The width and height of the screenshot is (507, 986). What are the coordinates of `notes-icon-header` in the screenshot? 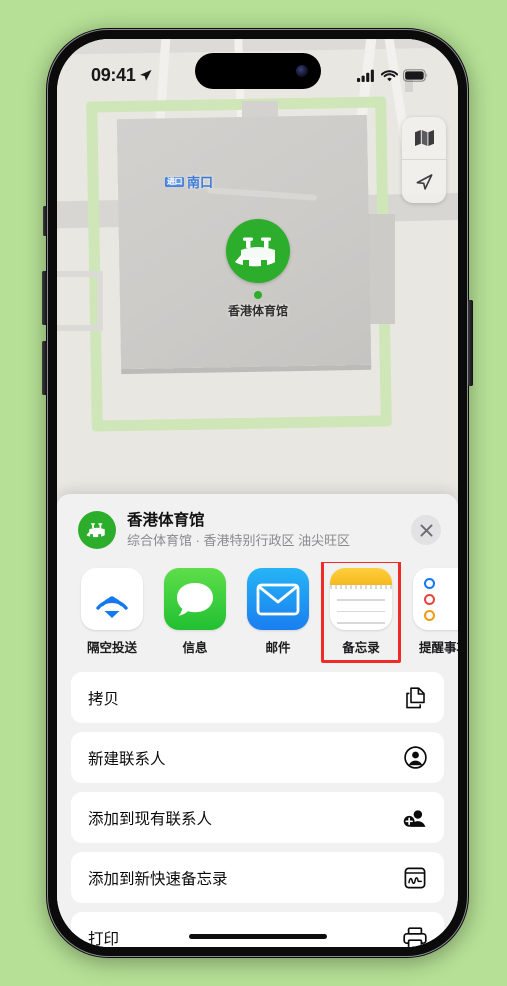 It's located at (361, 576).